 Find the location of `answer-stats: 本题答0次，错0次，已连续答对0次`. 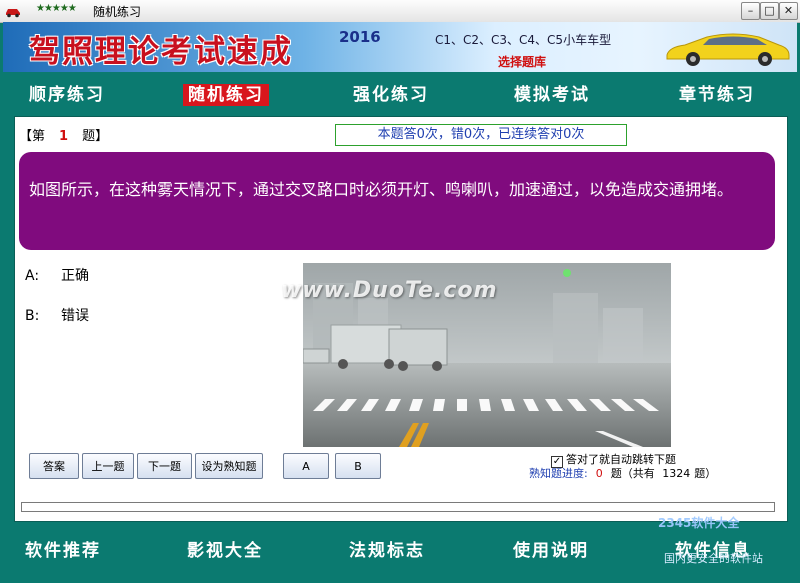

answer-stats: 本题答0次，错0次，已连续答对0次 is located at coordinates (481, 135).